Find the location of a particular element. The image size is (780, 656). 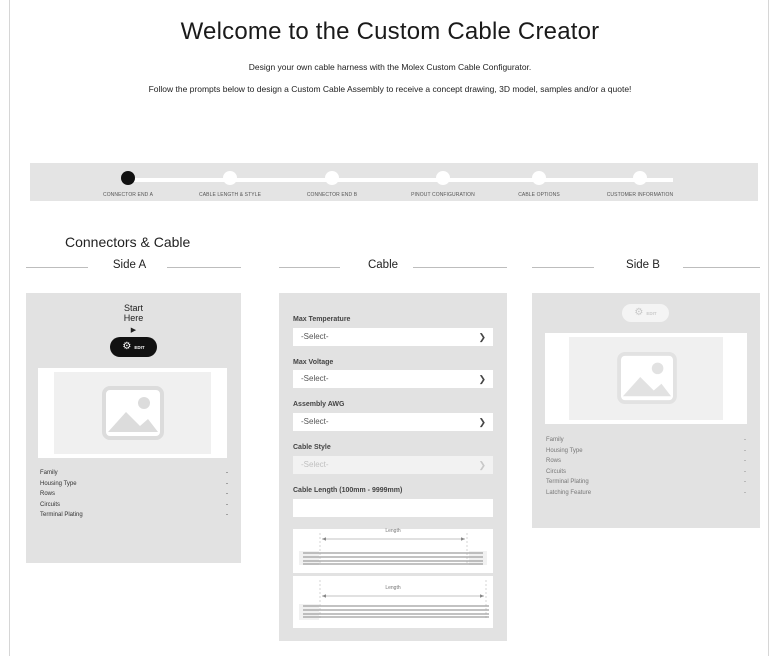

start-here-label: Start Here is located at coordinates (133, 313).